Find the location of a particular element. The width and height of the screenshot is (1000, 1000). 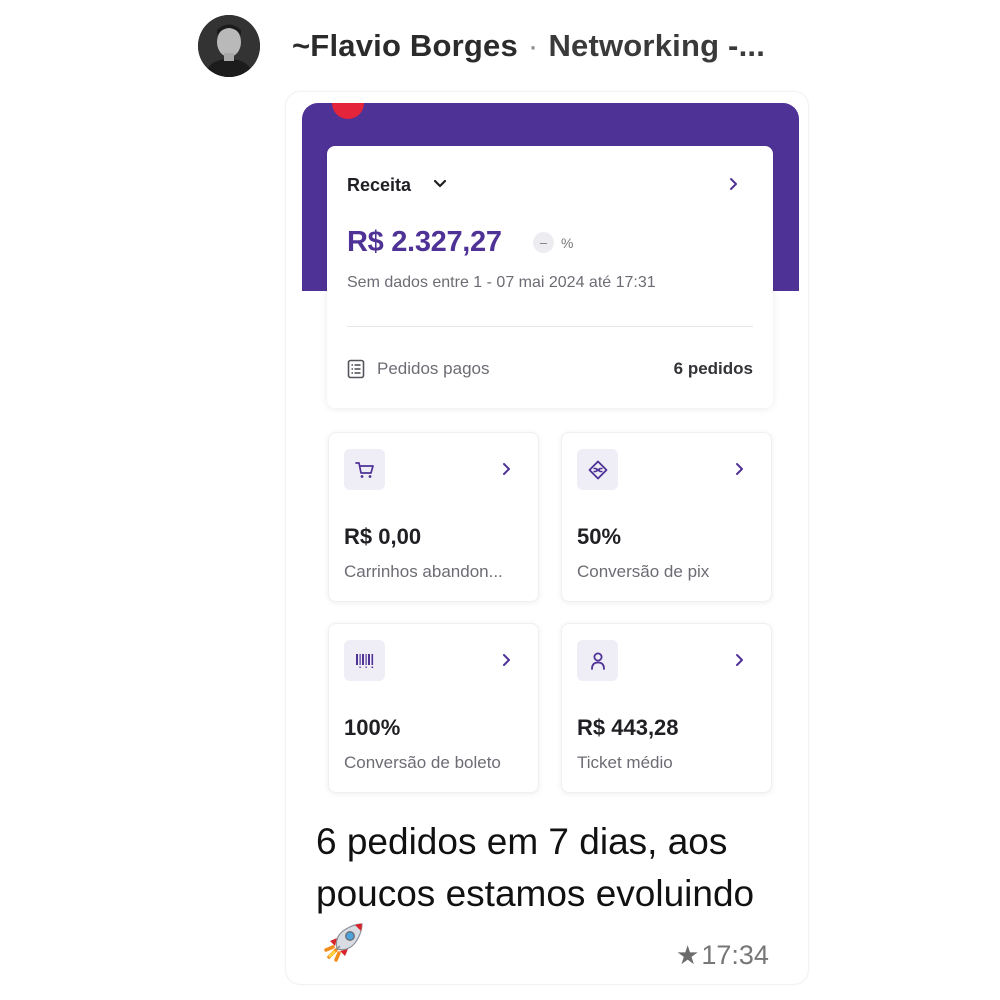

card-value: 100% is located at coordinates (372, 727).